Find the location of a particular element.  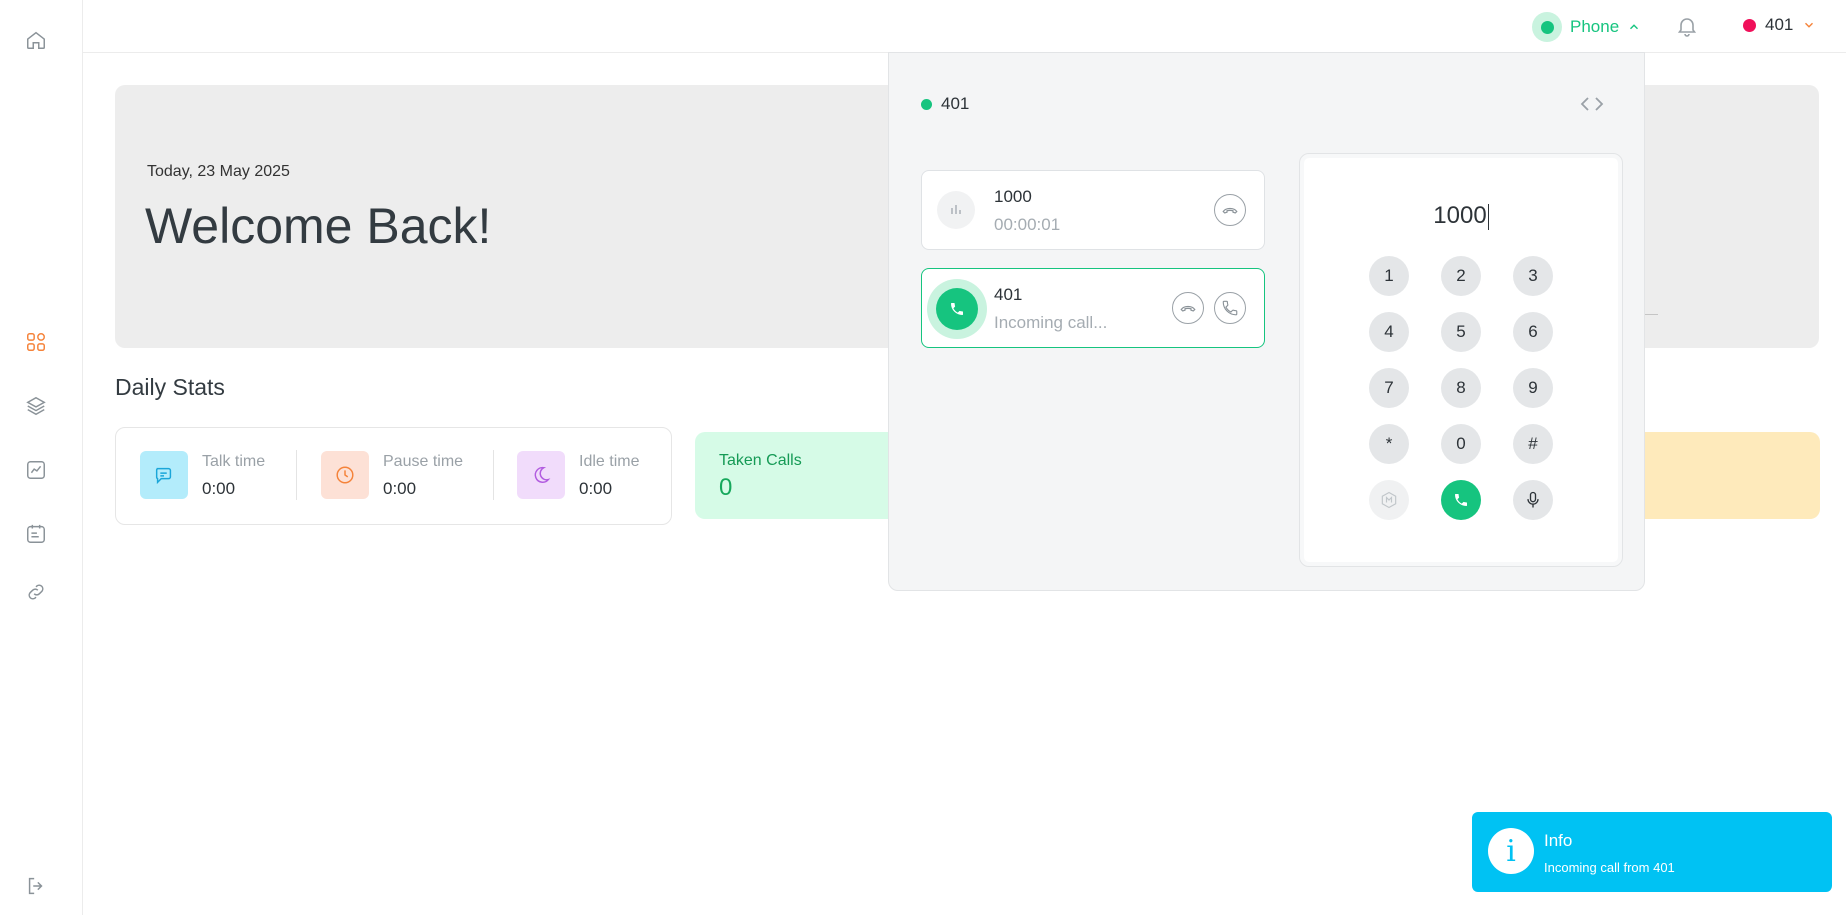

bell-icon is located at coordinates (1687, 26).